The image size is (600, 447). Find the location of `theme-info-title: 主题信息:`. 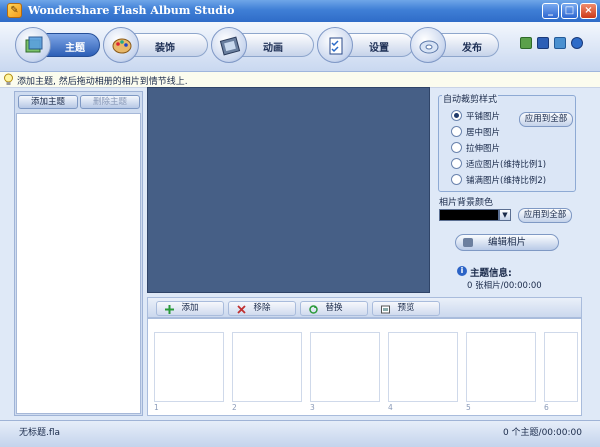

theme-info-title: 主题信息: is located at coordinates (491, 273).